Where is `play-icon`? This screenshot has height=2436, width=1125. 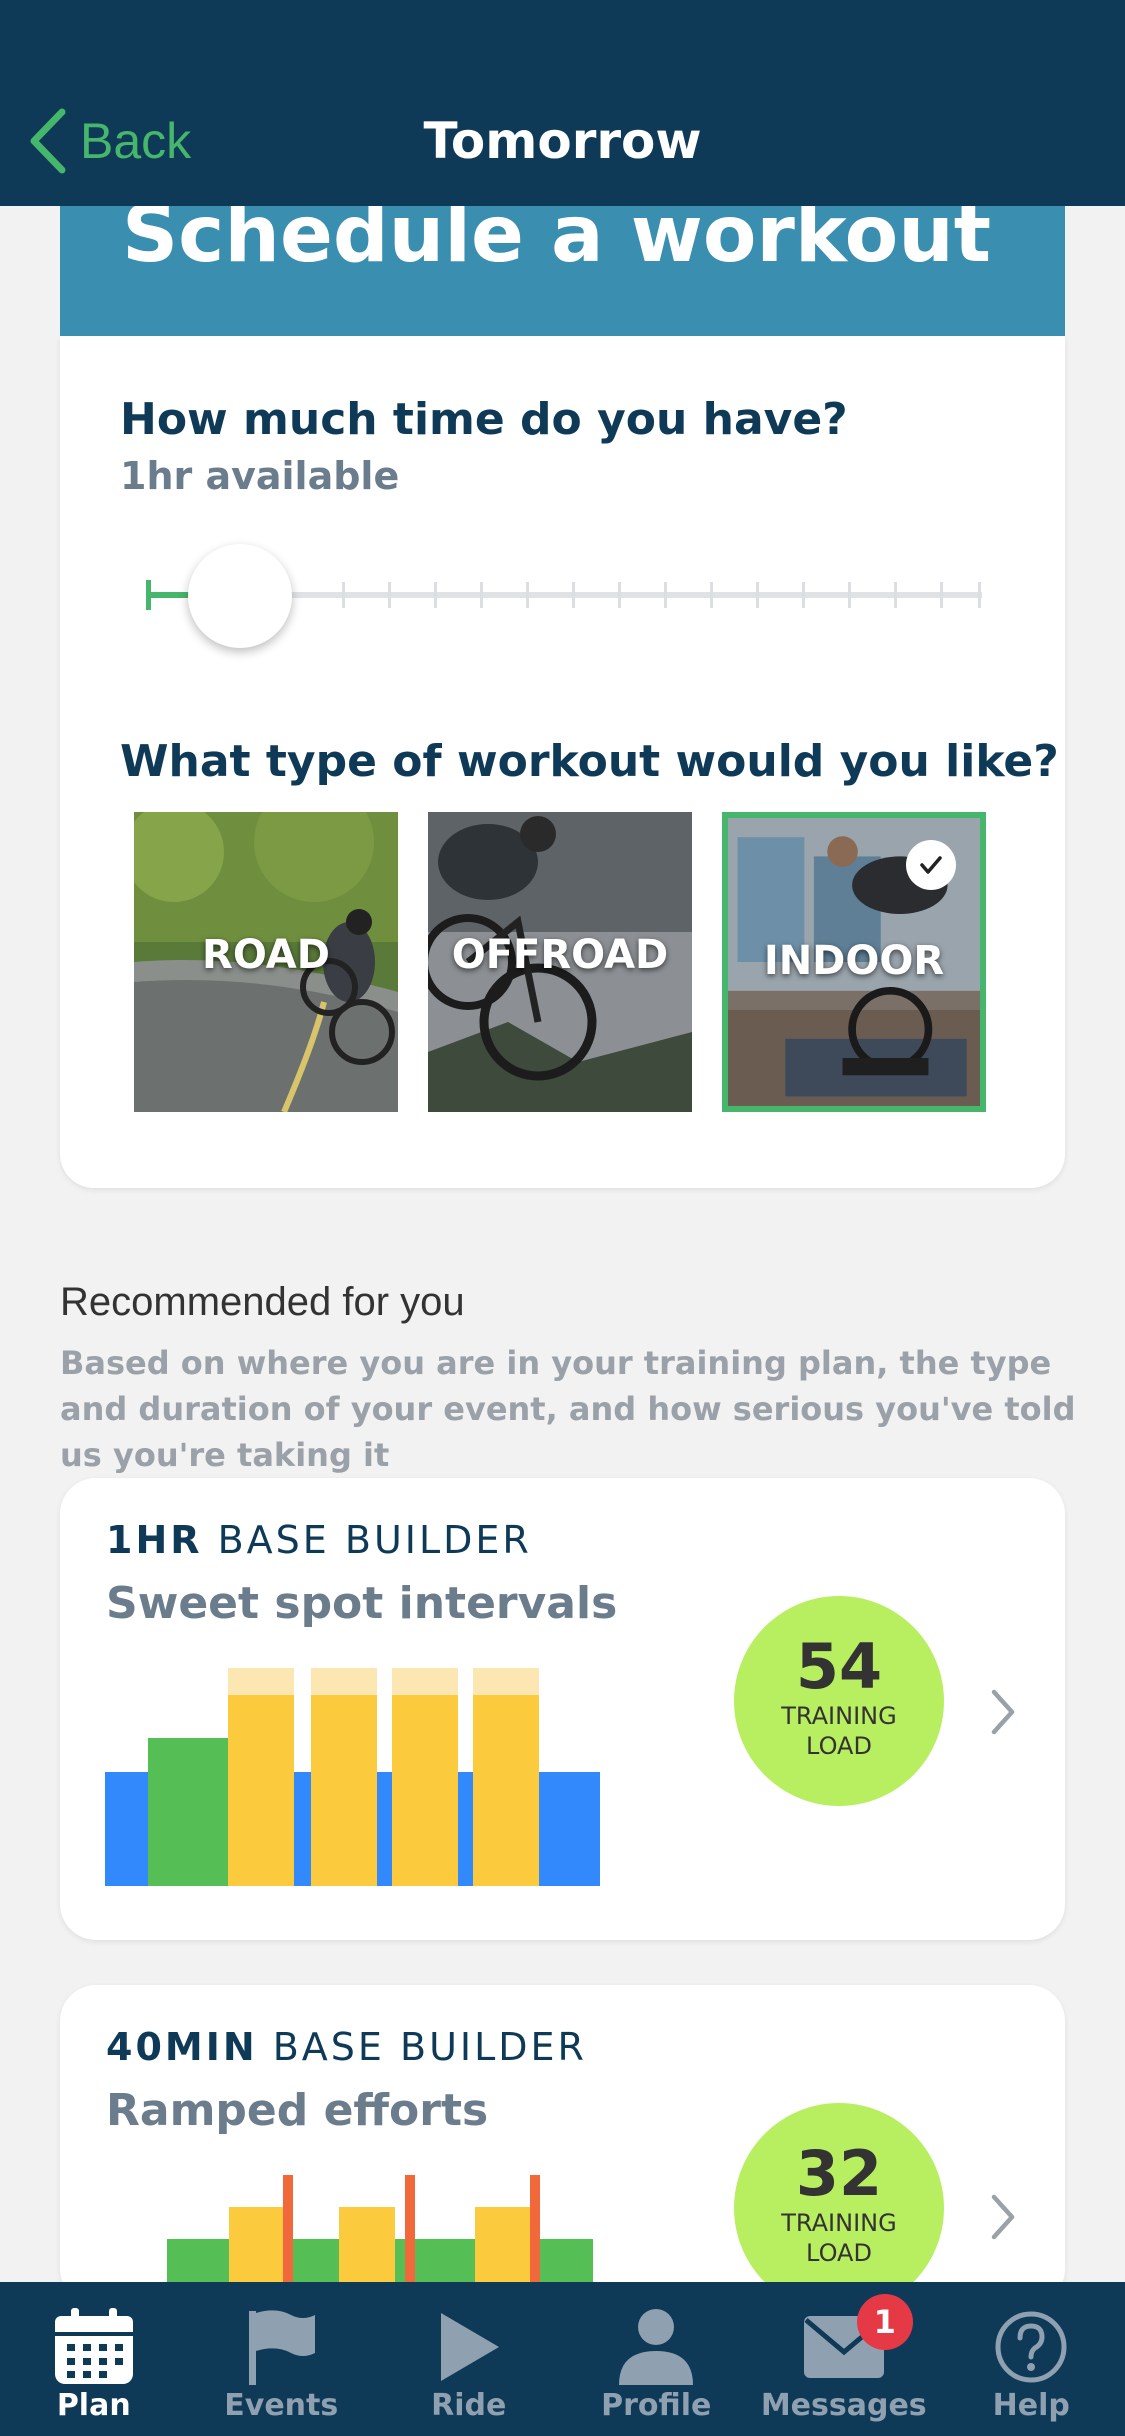 play-icon is located at coordinates (469, 2347).